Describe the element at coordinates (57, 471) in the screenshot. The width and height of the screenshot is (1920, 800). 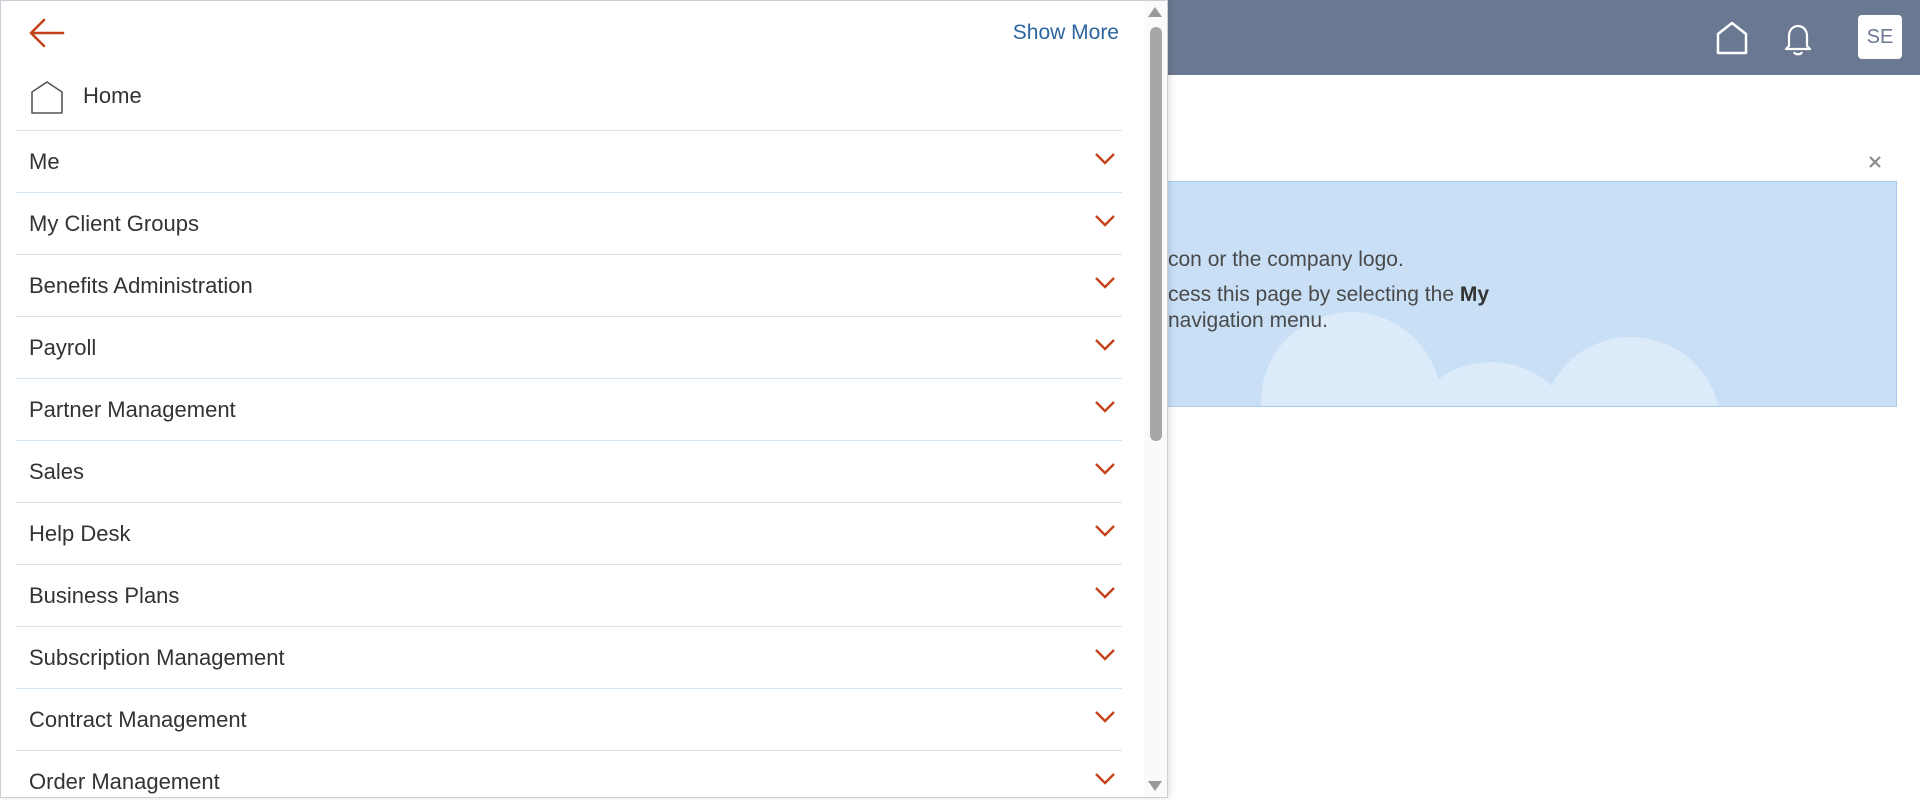
I see `nav-item-label: Sales` at that location.